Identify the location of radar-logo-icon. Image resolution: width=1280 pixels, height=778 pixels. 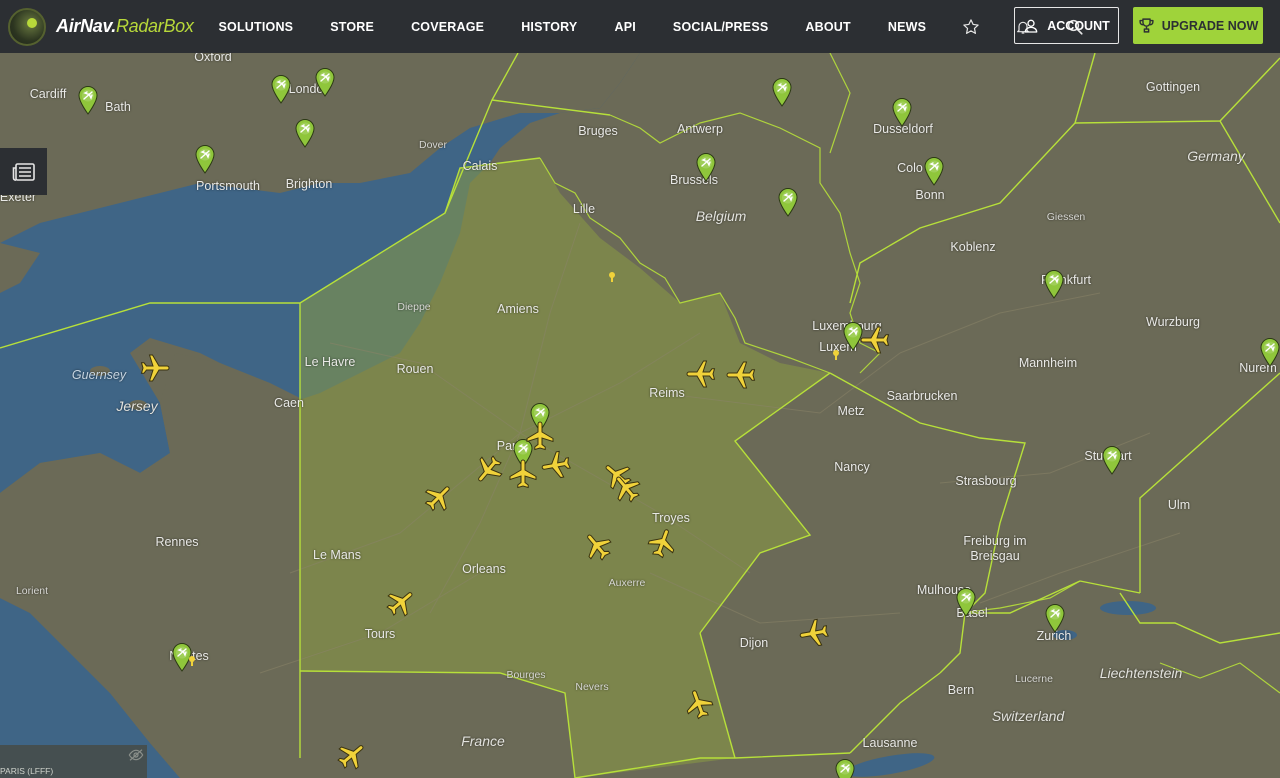
(27, 26).